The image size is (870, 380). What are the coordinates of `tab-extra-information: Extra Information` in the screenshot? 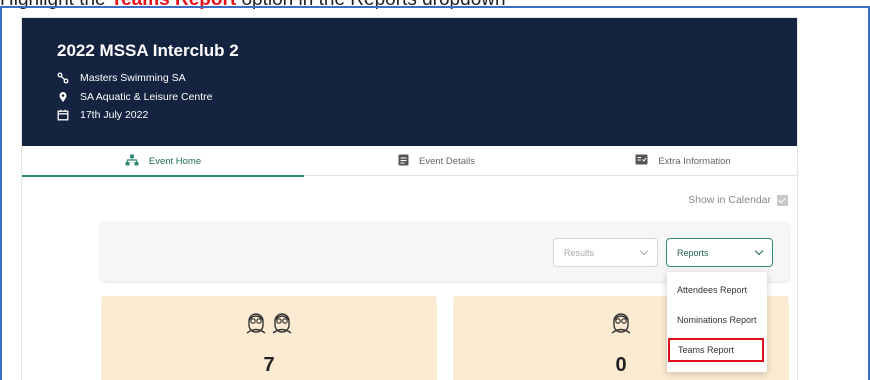 It's located at (683, 161).